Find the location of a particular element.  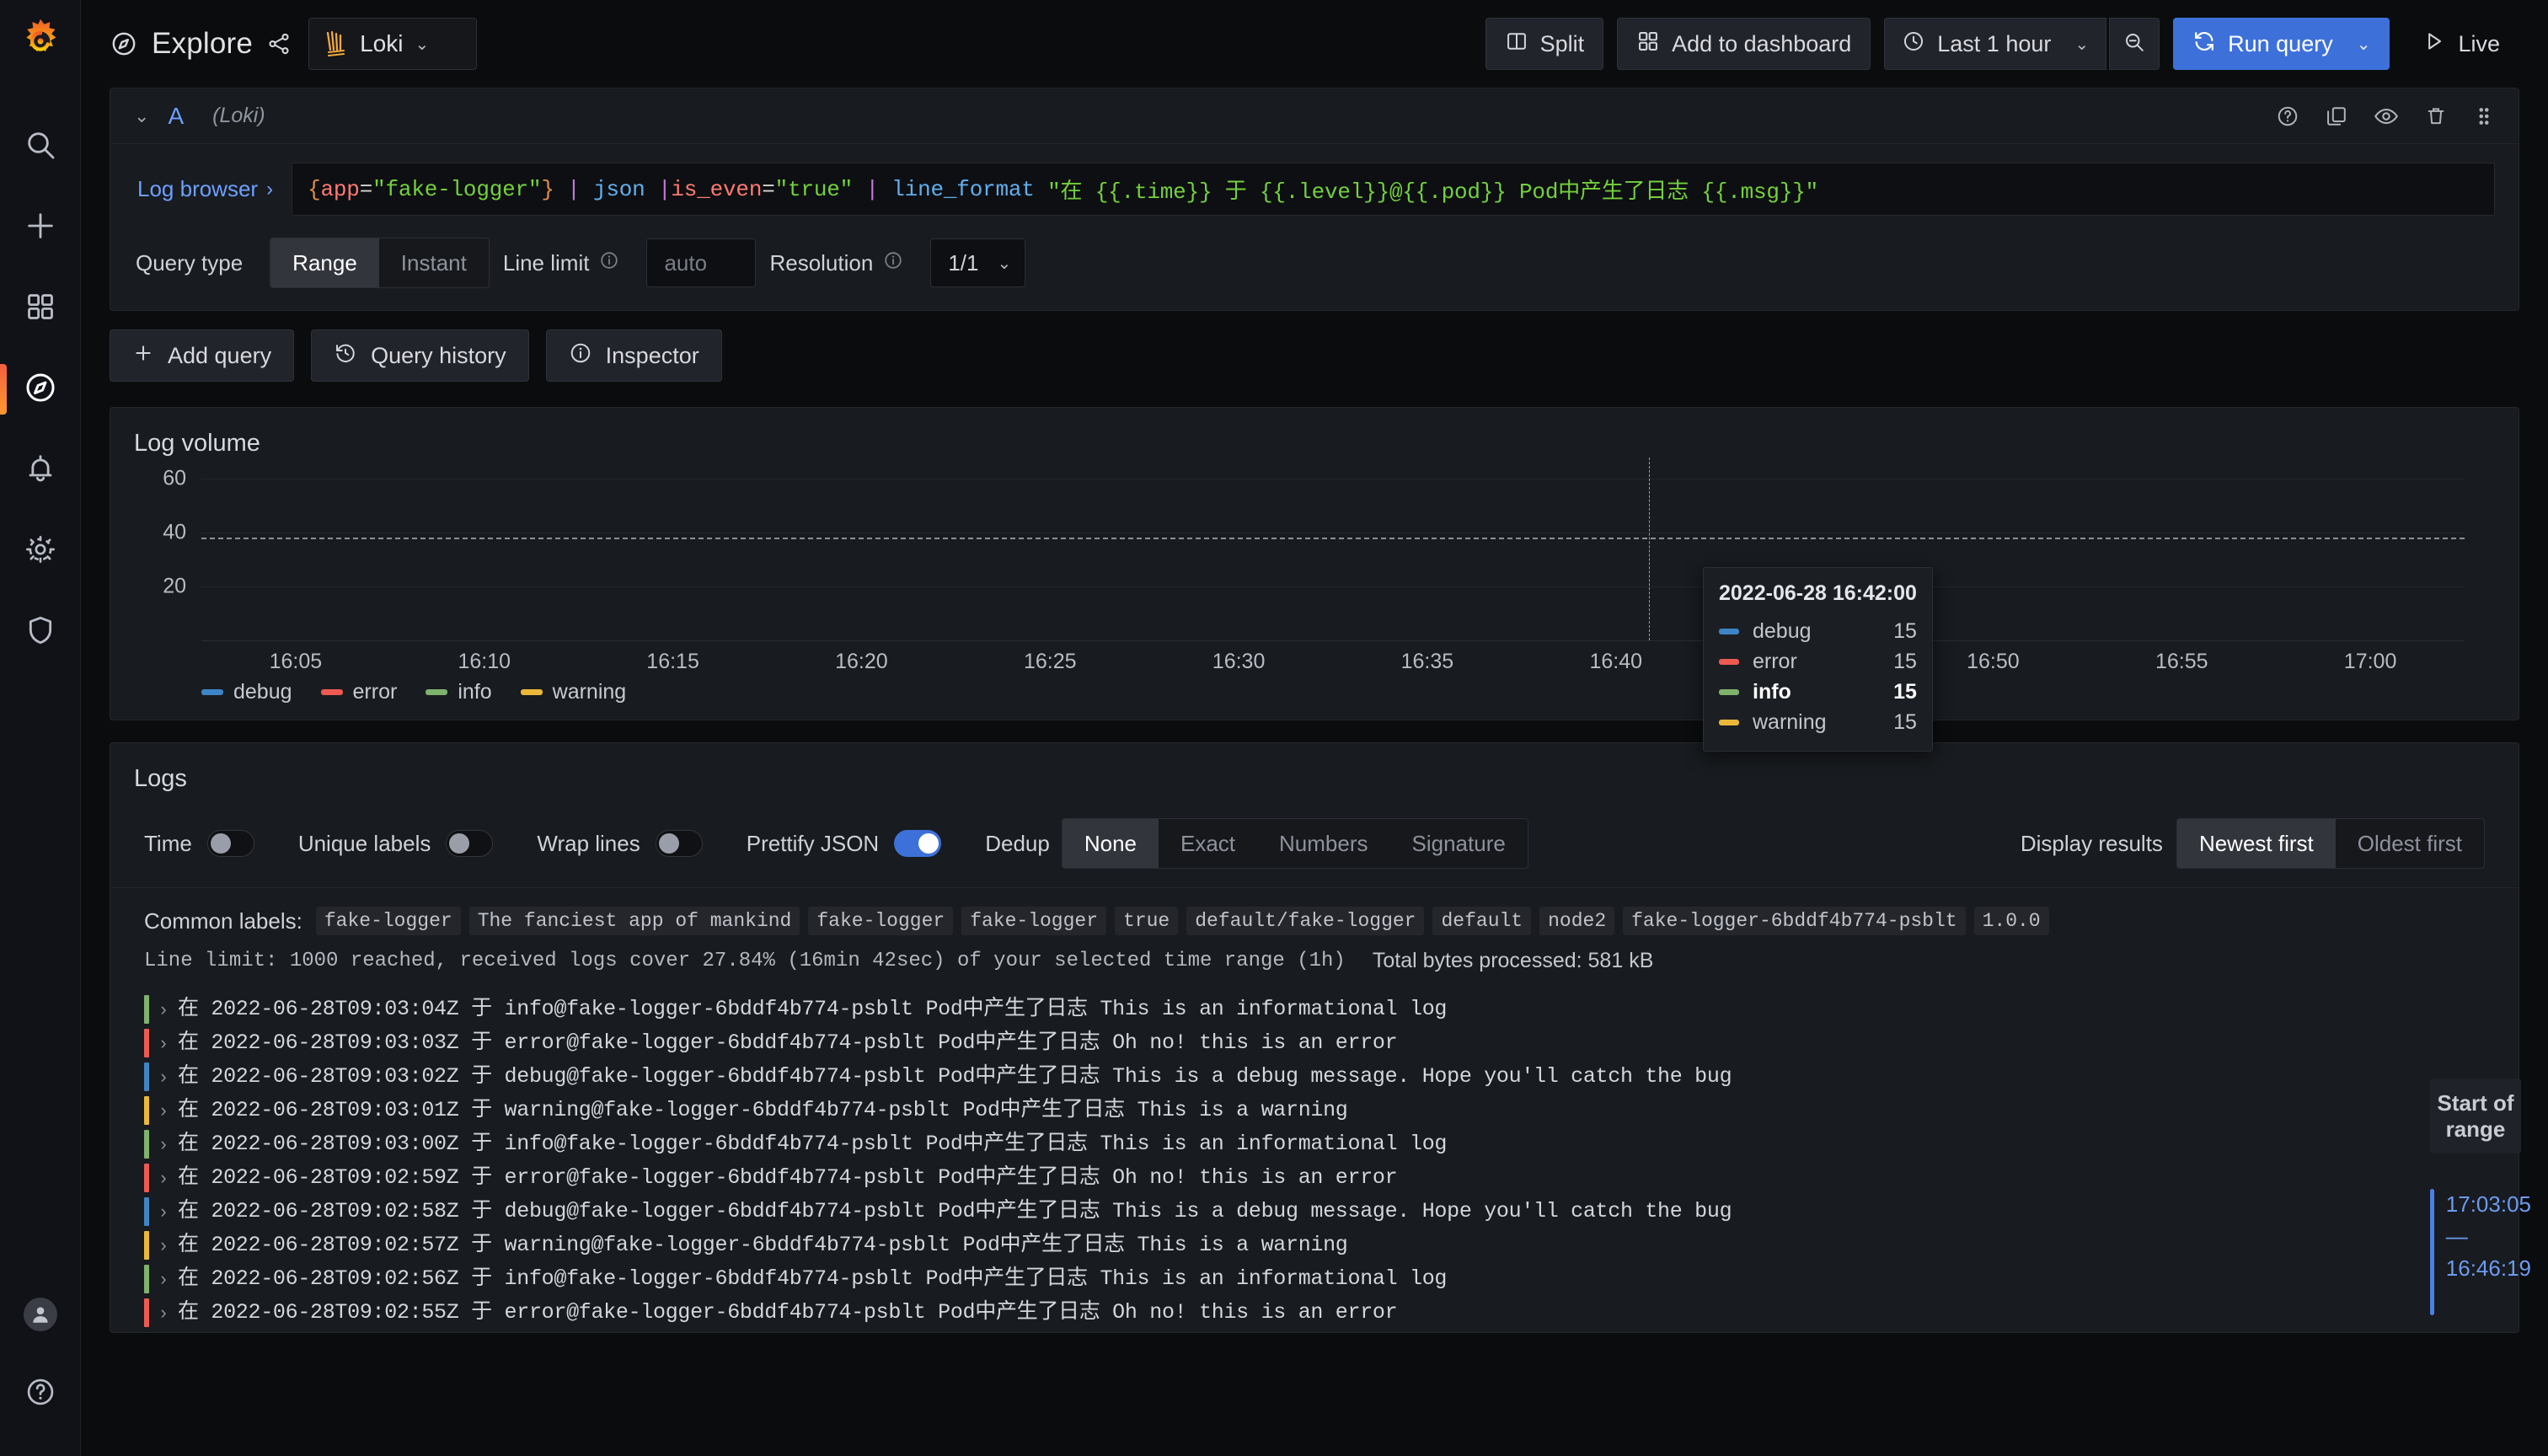

wrap-lines-toggle is located at coordinates (679, 843).